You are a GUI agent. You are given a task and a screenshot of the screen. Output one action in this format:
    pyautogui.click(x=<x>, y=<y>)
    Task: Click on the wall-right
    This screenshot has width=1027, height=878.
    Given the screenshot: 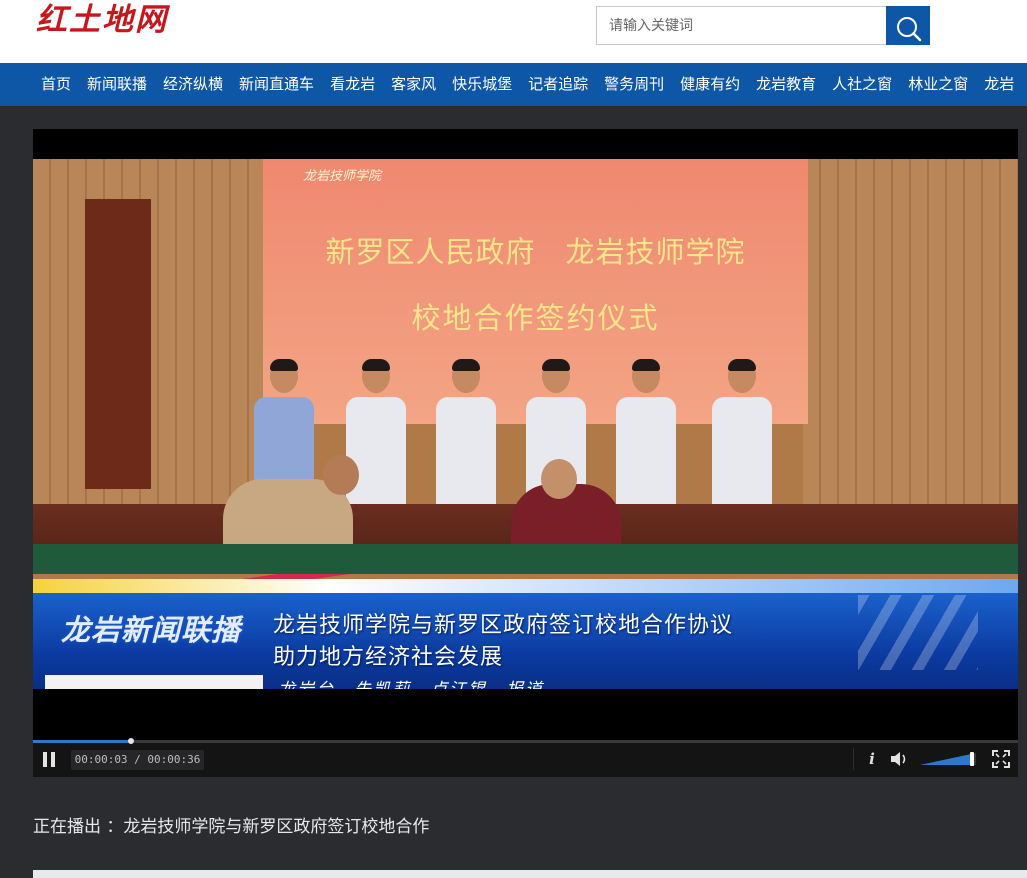 What is the action you would take?
    pyautogui.click(x=910, y=359)
    